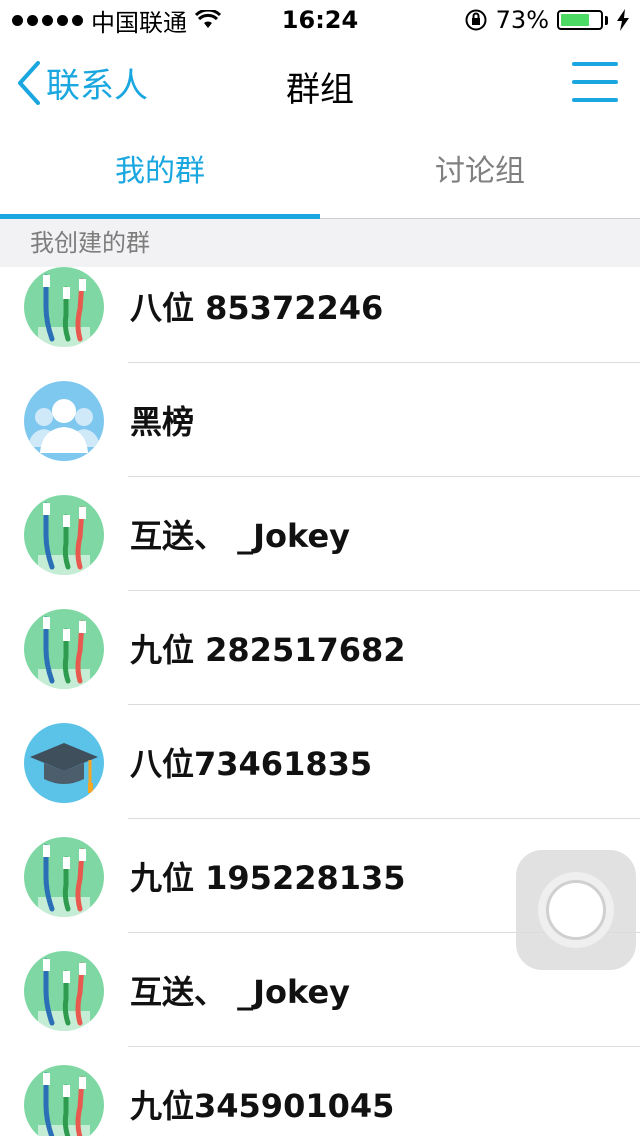 This screenshot has width=640, height=1136. Describe the element at coordinates (139, 22) in the screenshot. I see `carrier-label: 中国联通` at that location.